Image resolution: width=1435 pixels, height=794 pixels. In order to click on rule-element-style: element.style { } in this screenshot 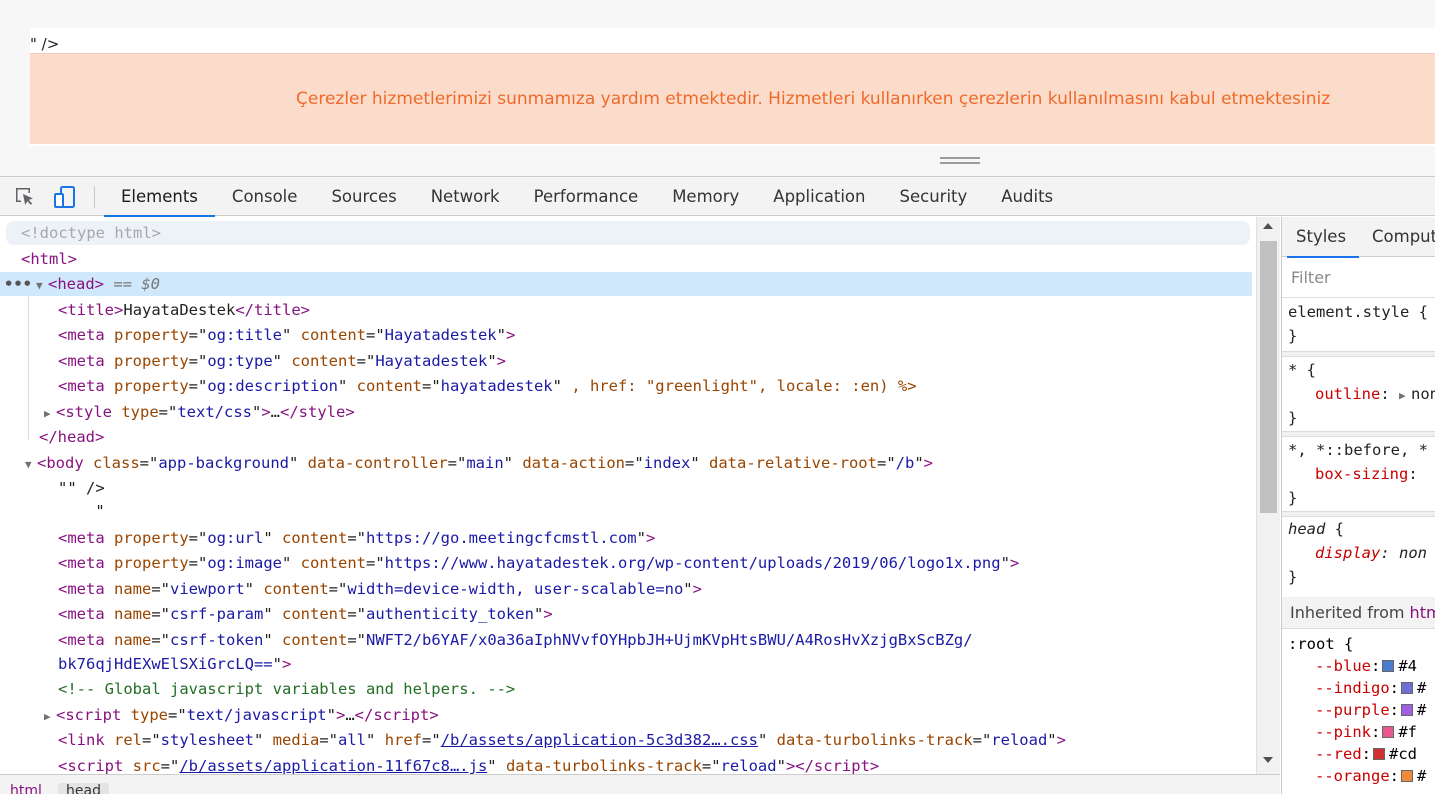, I will do `click(1358, 324)`.